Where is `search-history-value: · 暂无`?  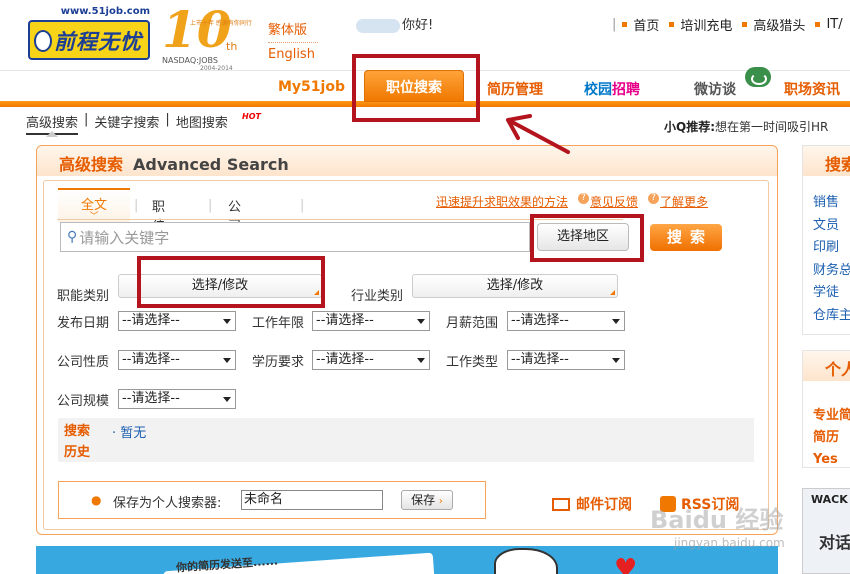
search-history-value: · 暂无 is located at coordinates (129, 433).